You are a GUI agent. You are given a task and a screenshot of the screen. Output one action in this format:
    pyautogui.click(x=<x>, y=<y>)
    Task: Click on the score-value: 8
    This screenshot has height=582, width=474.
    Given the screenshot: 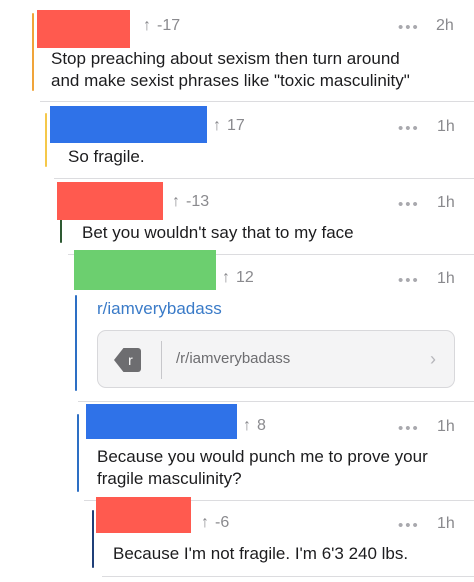 What is the action you would take?
    pyautogui.click(x=261, y=425)
    